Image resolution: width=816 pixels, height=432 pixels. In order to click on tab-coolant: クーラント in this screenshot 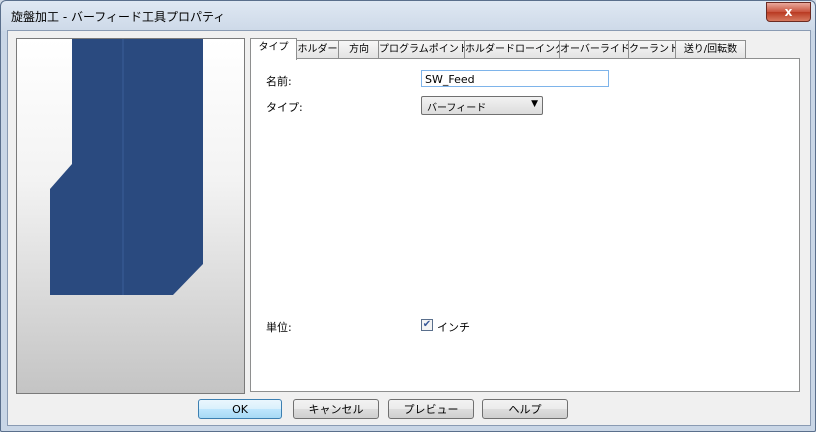, I will do `click(652, 49)`.